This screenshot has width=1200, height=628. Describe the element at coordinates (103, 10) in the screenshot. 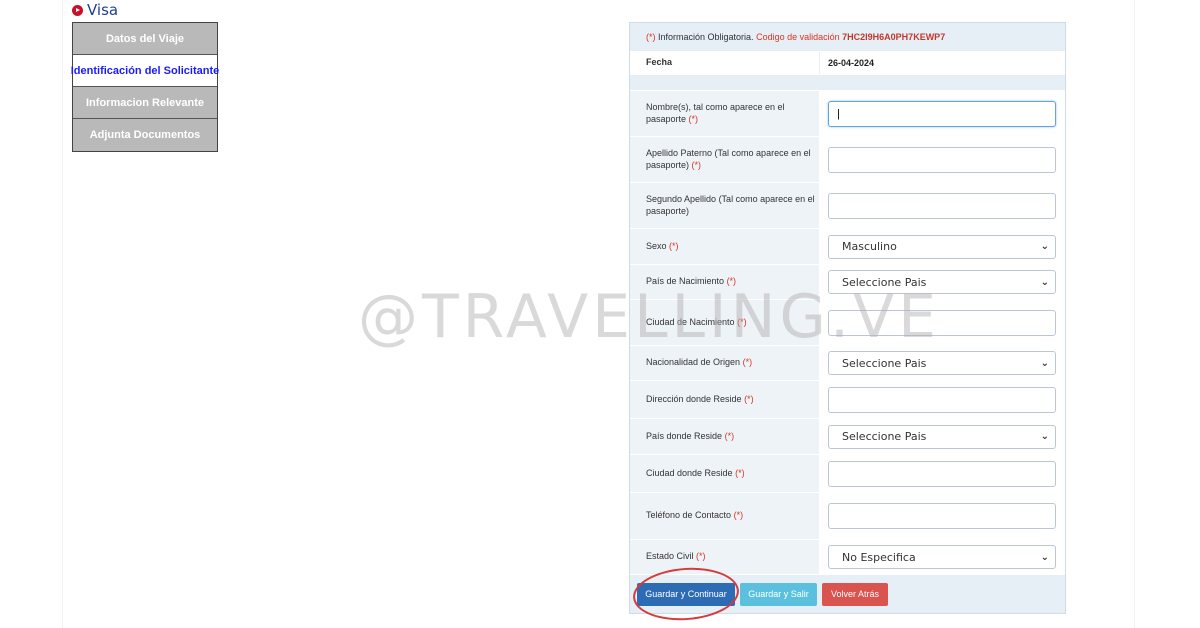

I see `page-title: Visa` at that location.